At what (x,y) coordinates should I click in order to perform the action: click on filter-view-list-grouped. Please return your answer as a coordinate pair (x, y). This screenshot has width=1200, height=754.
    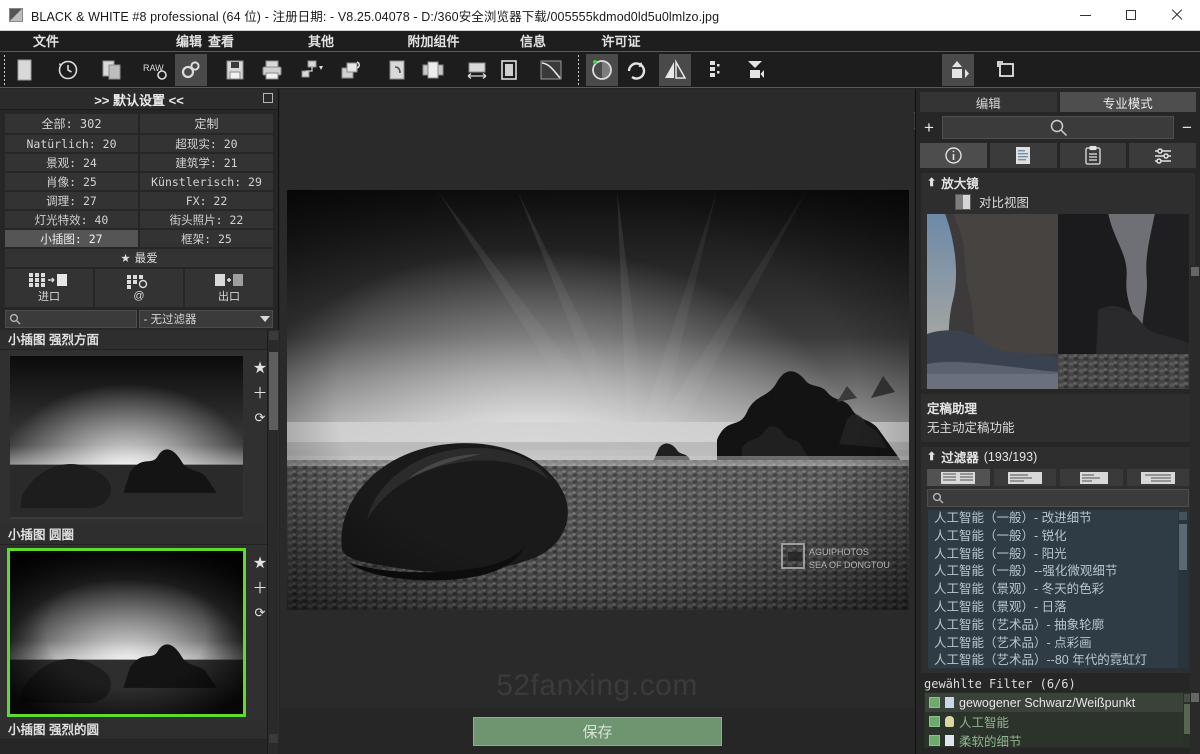
    Looking at the image, I should click on (1091, 477).